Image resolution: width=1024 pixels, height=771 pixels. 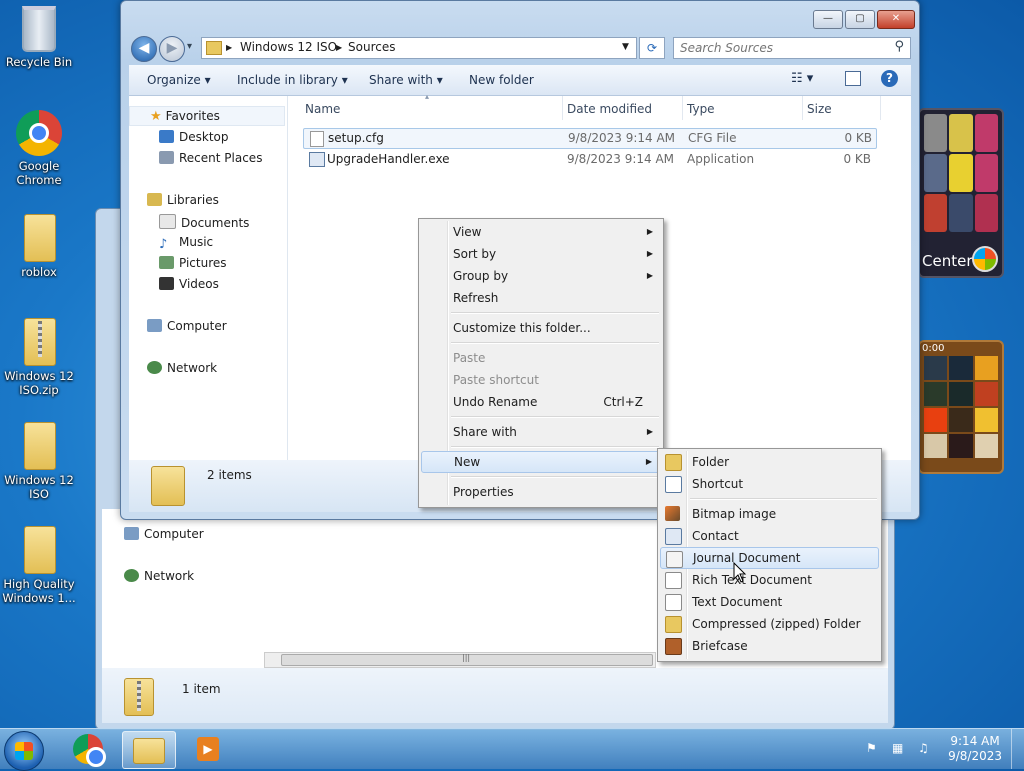 I want to click on back-button: ◀, so click(x=144, y=49).